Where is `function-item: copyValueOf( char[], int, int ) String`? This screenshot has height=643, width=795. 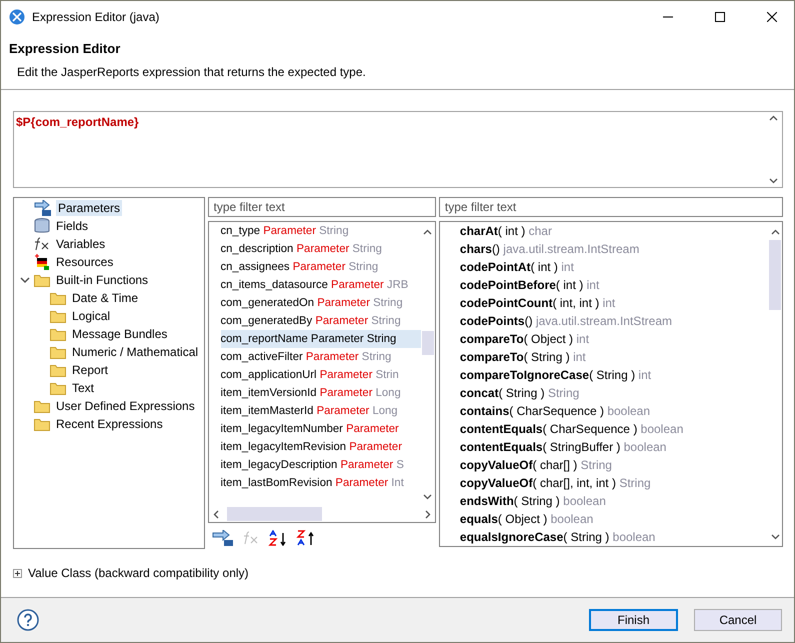 function-item: copyValueOf( char[], int, int ) String is located at coordinates (614, 483).